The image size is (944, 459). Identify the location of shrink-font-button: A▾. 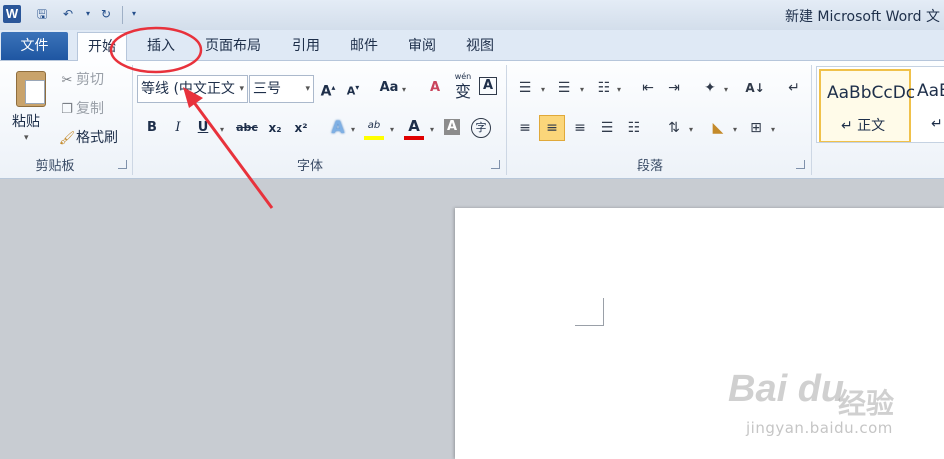
(353, 88).